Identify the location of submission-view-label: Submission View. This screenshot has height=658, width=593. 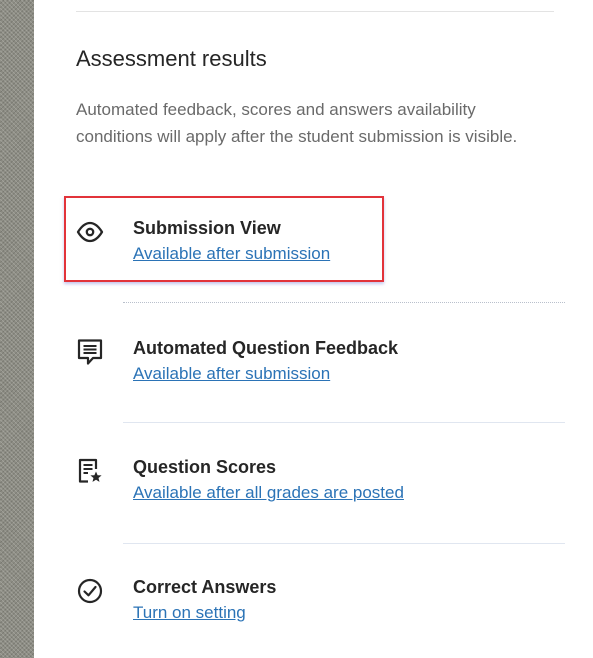
(207, 228).